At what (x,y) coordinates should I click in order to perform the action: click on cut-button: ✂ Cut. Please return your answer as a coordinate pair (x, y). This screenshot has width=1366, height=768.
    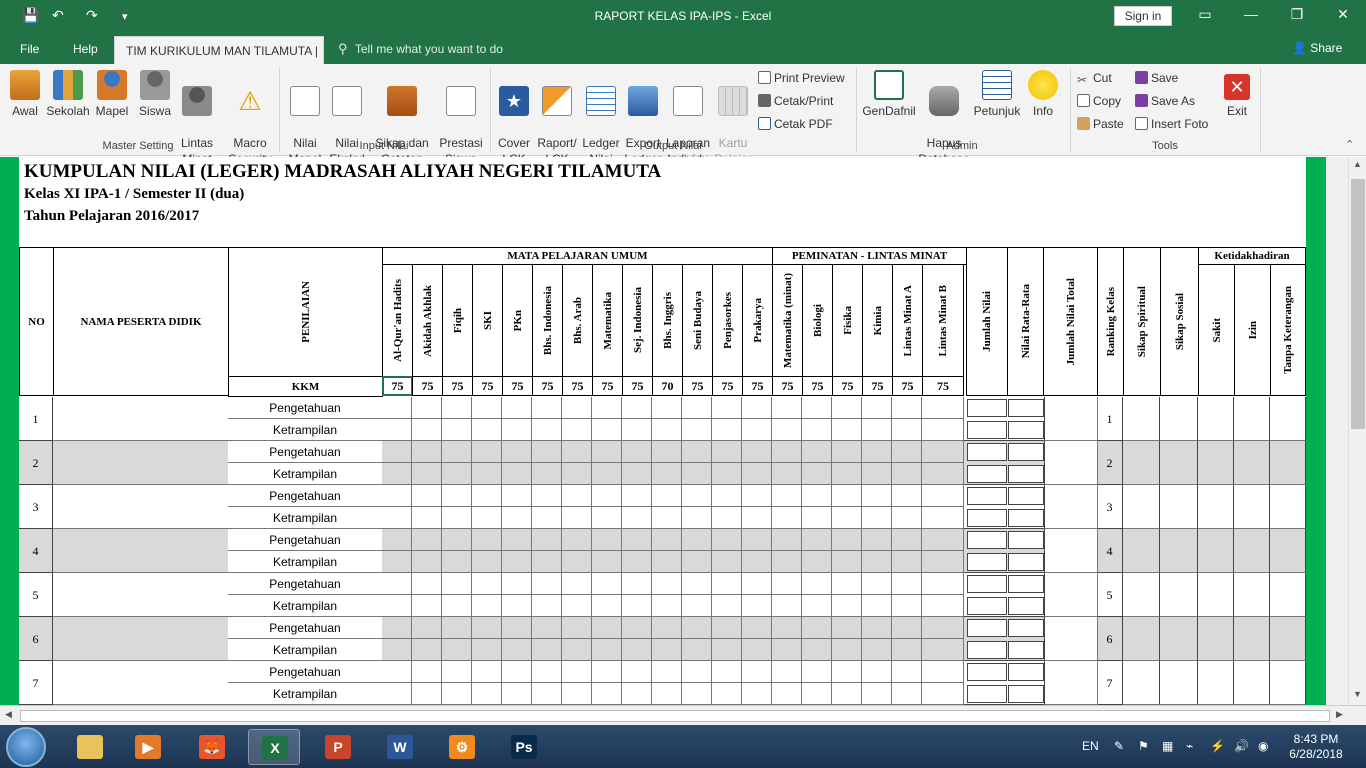
    Looking at the image, I should click on (1094, 79).